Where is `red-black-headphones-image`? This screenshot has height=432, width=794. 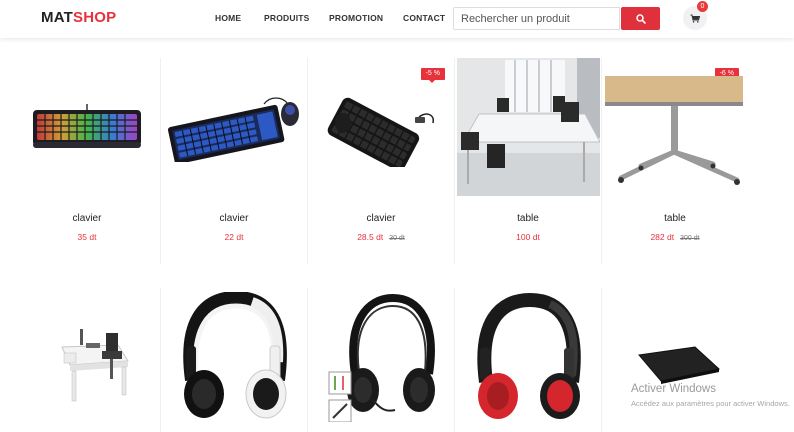 red-black-headphones-image is located at coordinates (528, 357).